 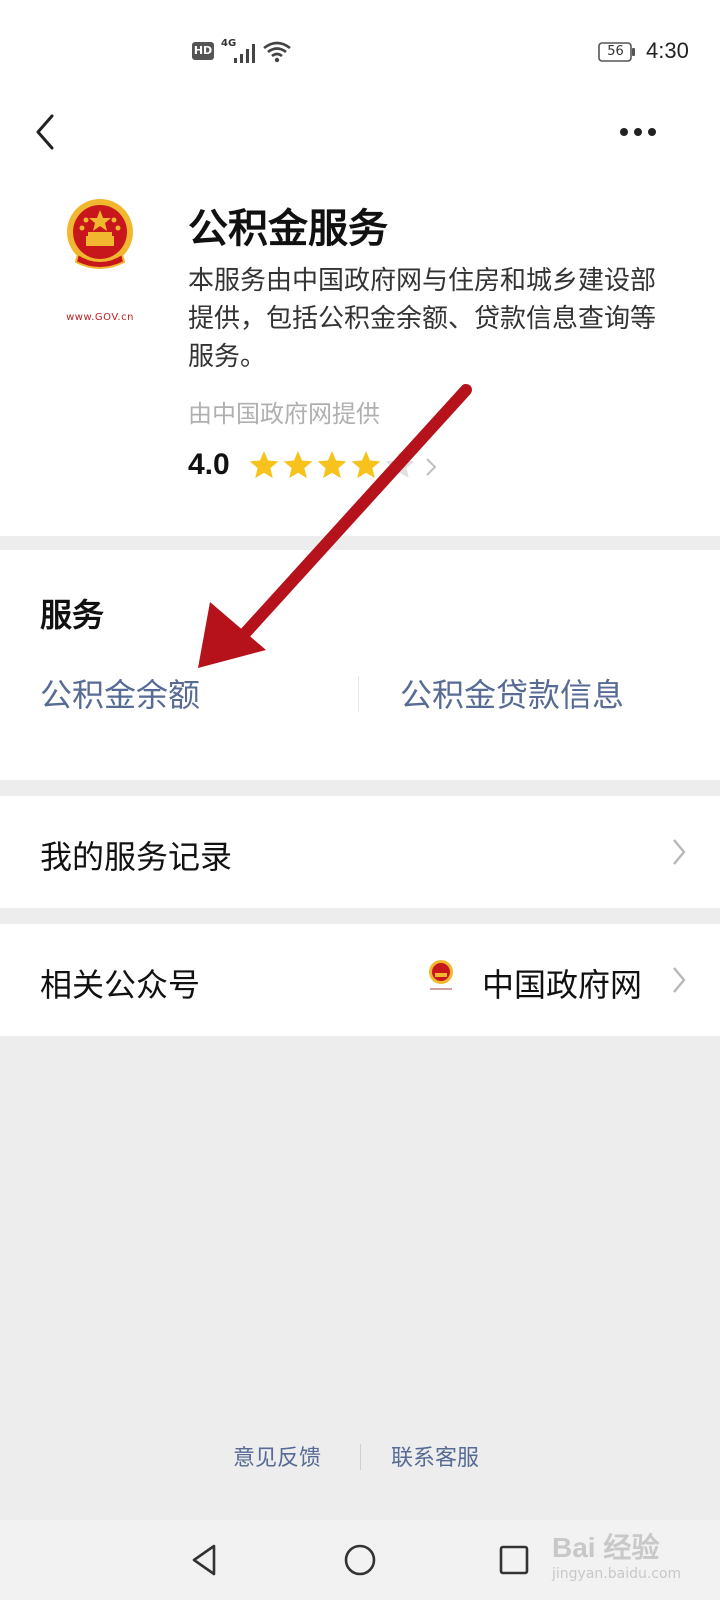 I want to click on watermark-text: Bai 经验, so click(x=606, y=1547).